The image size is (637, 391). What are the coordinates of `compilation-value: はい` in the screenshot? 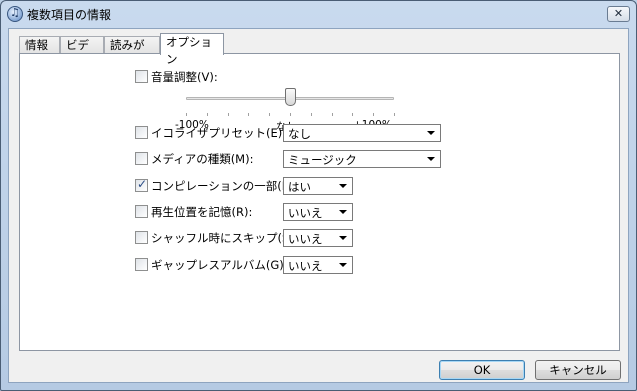 It's located at (299, 187).